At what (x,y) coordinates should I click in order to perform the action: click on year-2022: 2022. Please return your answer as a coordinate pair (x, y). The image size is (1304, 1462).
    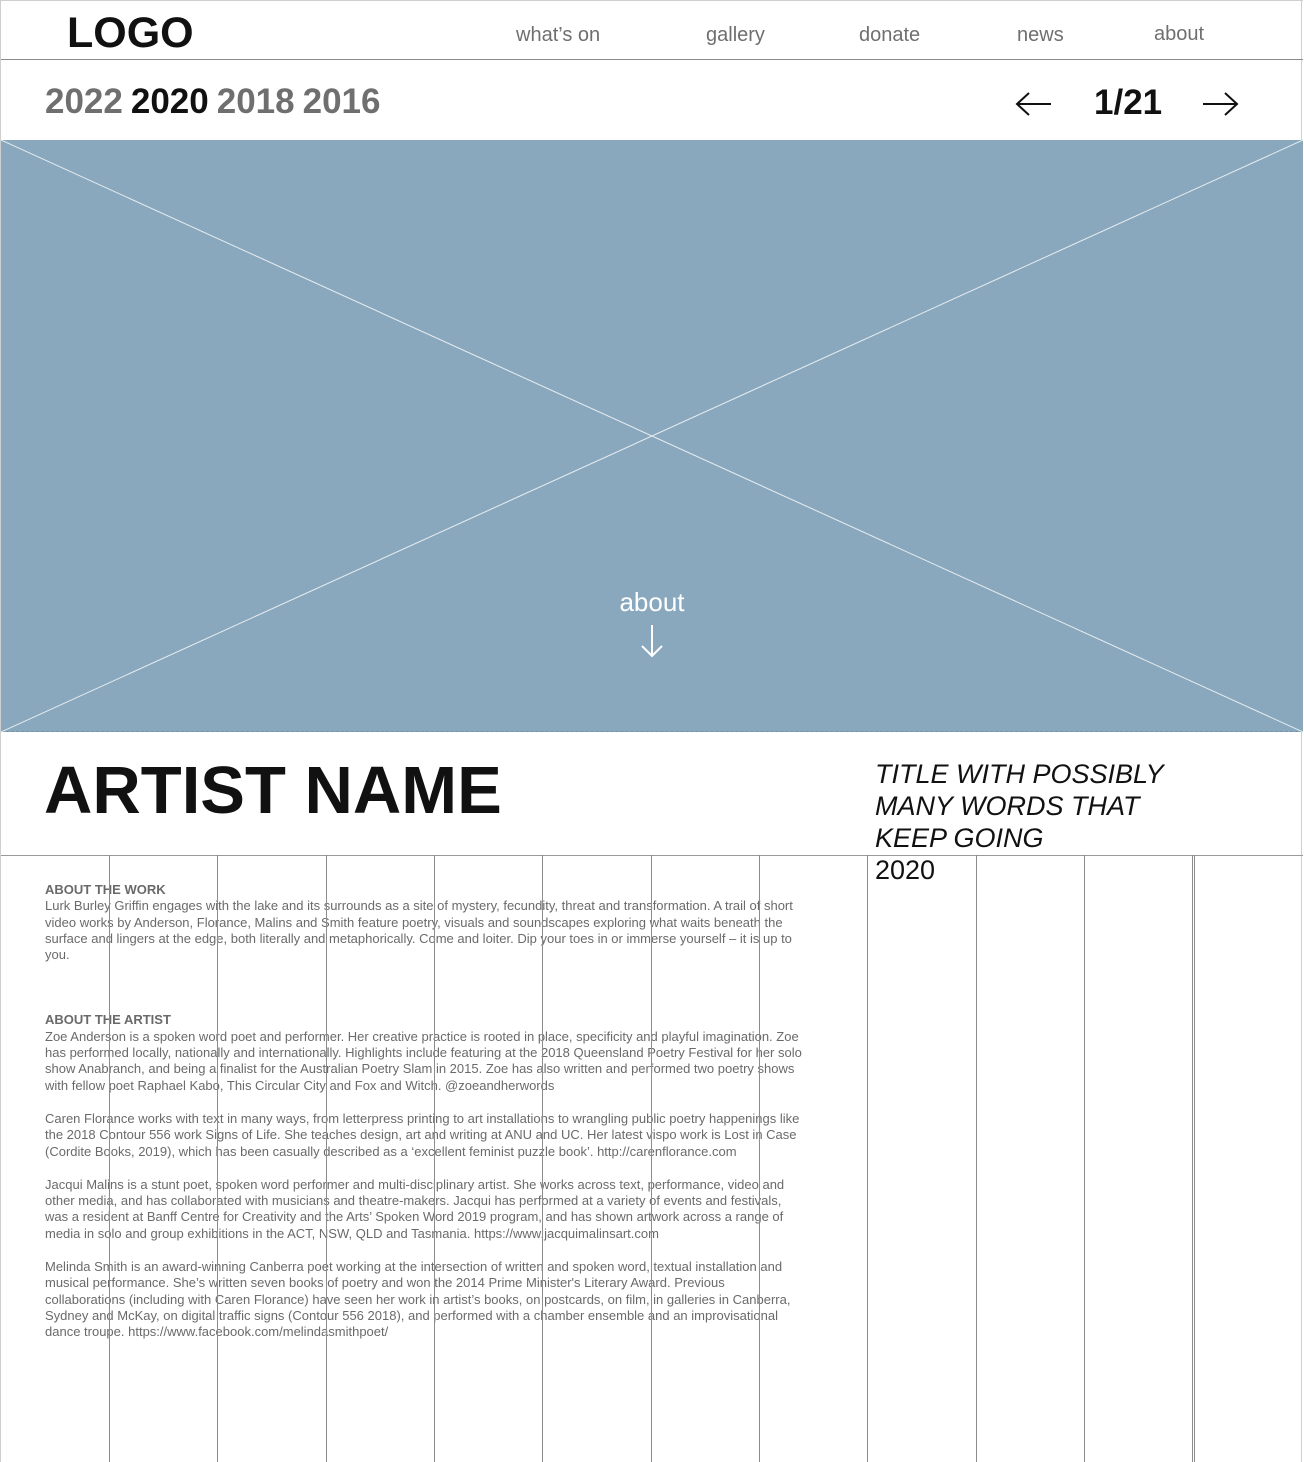
    Looking at the image, I should click on (84, 101).